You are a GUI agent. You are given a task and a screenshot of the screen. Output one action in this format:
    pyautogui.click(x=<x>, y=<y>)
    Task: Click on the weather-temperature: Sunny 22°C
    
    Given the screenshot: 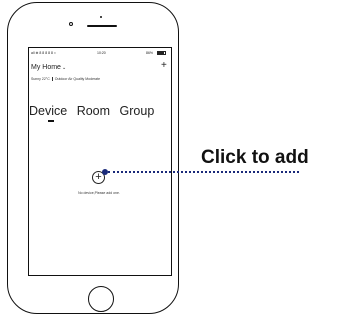 What is the action you would take?
    pyautogui.click(x=40, y=79)
    